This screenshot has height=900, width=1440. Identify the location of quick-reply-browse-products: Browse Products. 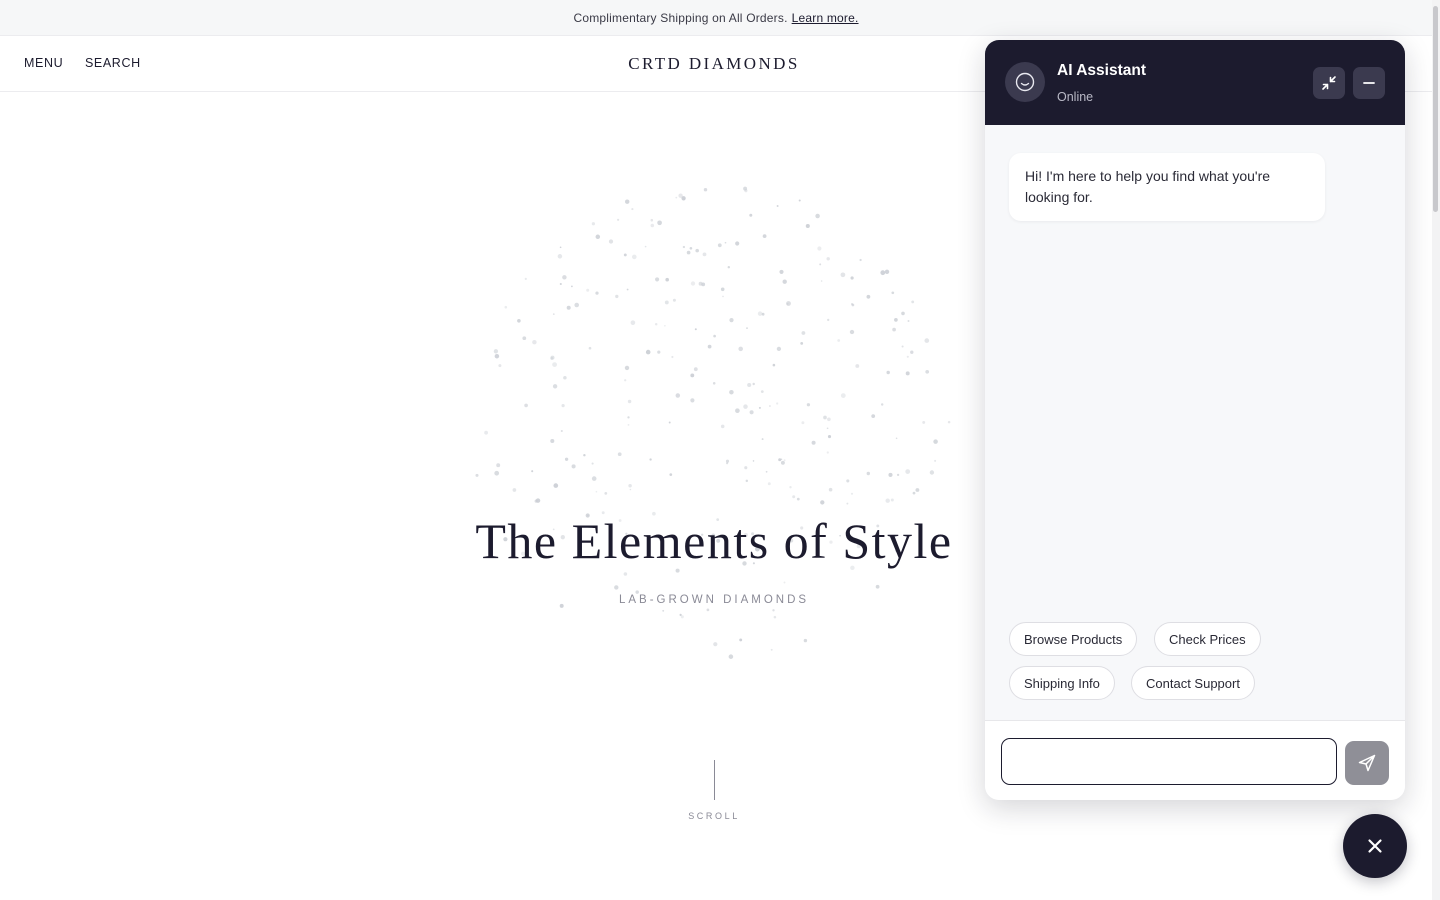
(1073, 639).